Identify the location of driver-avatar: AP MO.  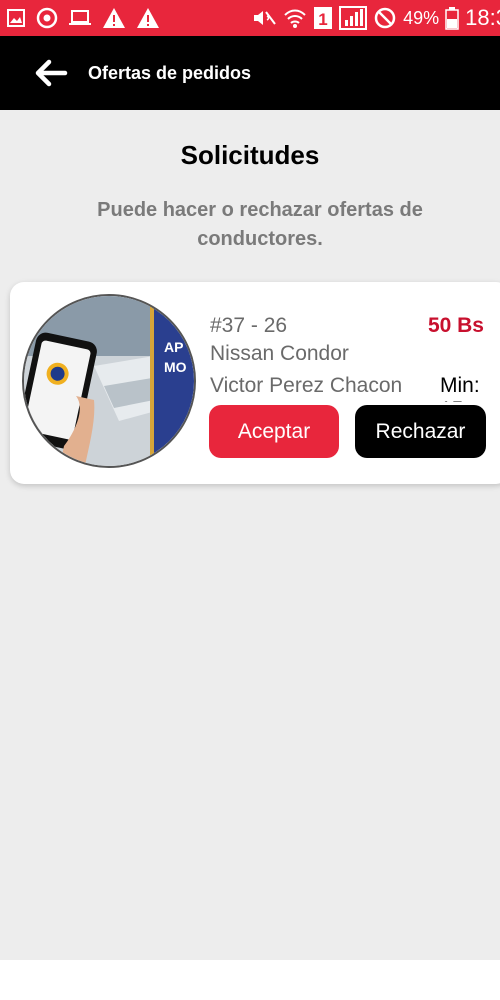
(109, 381).